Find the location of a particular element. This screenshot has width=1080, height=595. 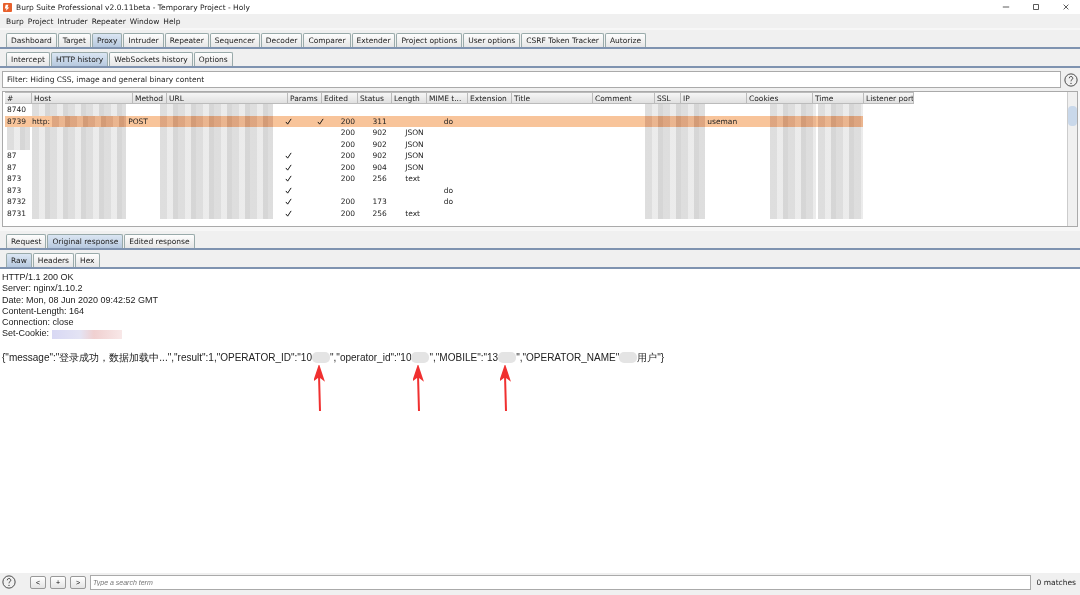

response-text: ","operator_id":"10 is located at coordinates (371, 357).